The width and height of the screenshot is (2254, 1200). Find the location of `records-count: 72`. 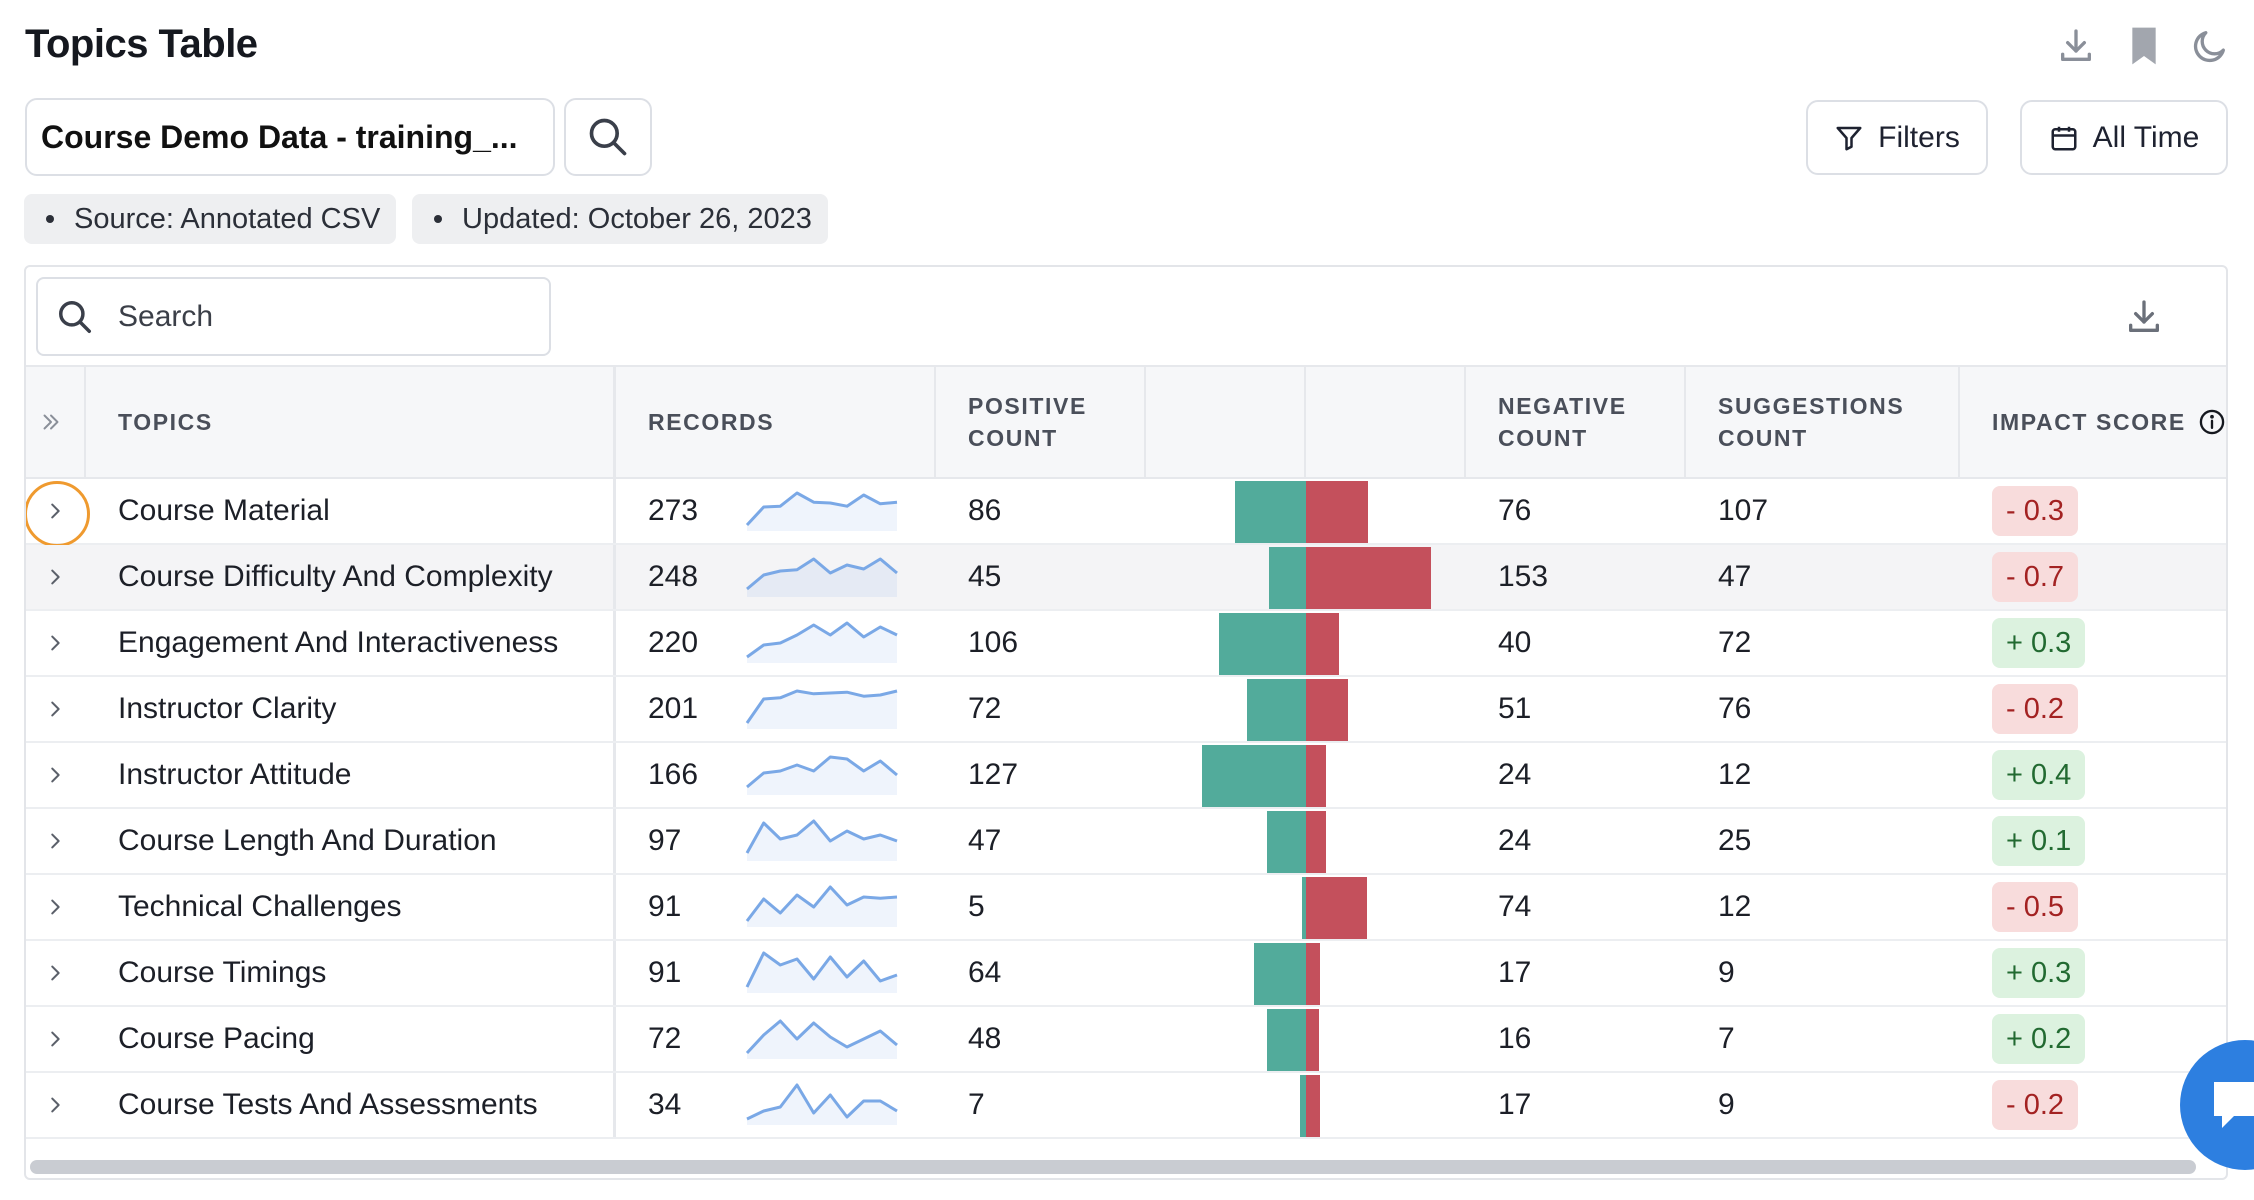

records-count: 72 is located at coordinates (665, 1038).